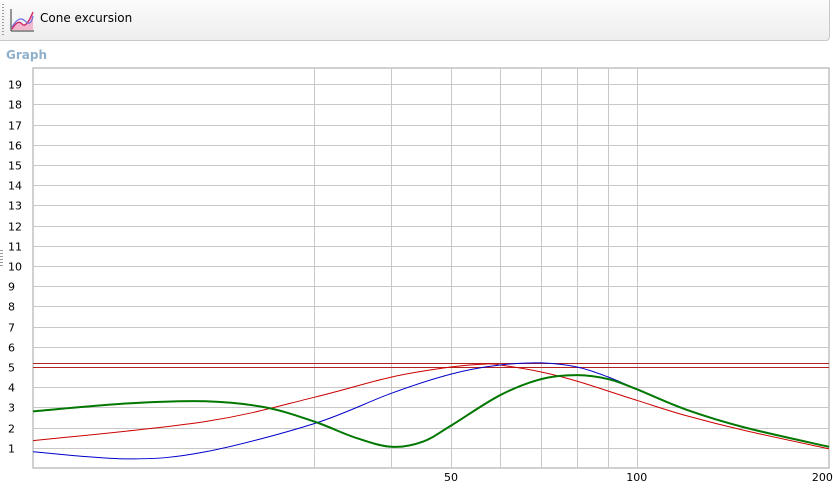 The height and width of the screenshot is (497, 833). What do you see at coordinates (822, 477) in the screenshot?
I see `x-tick-label: 200` at bounding box center [822, 477].